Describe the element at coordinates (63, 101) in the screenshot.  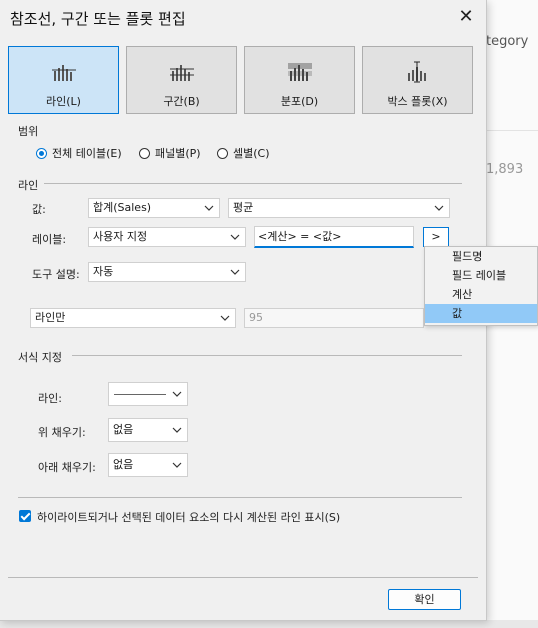
I see `tab-line-label: 라인(L)` at that location.